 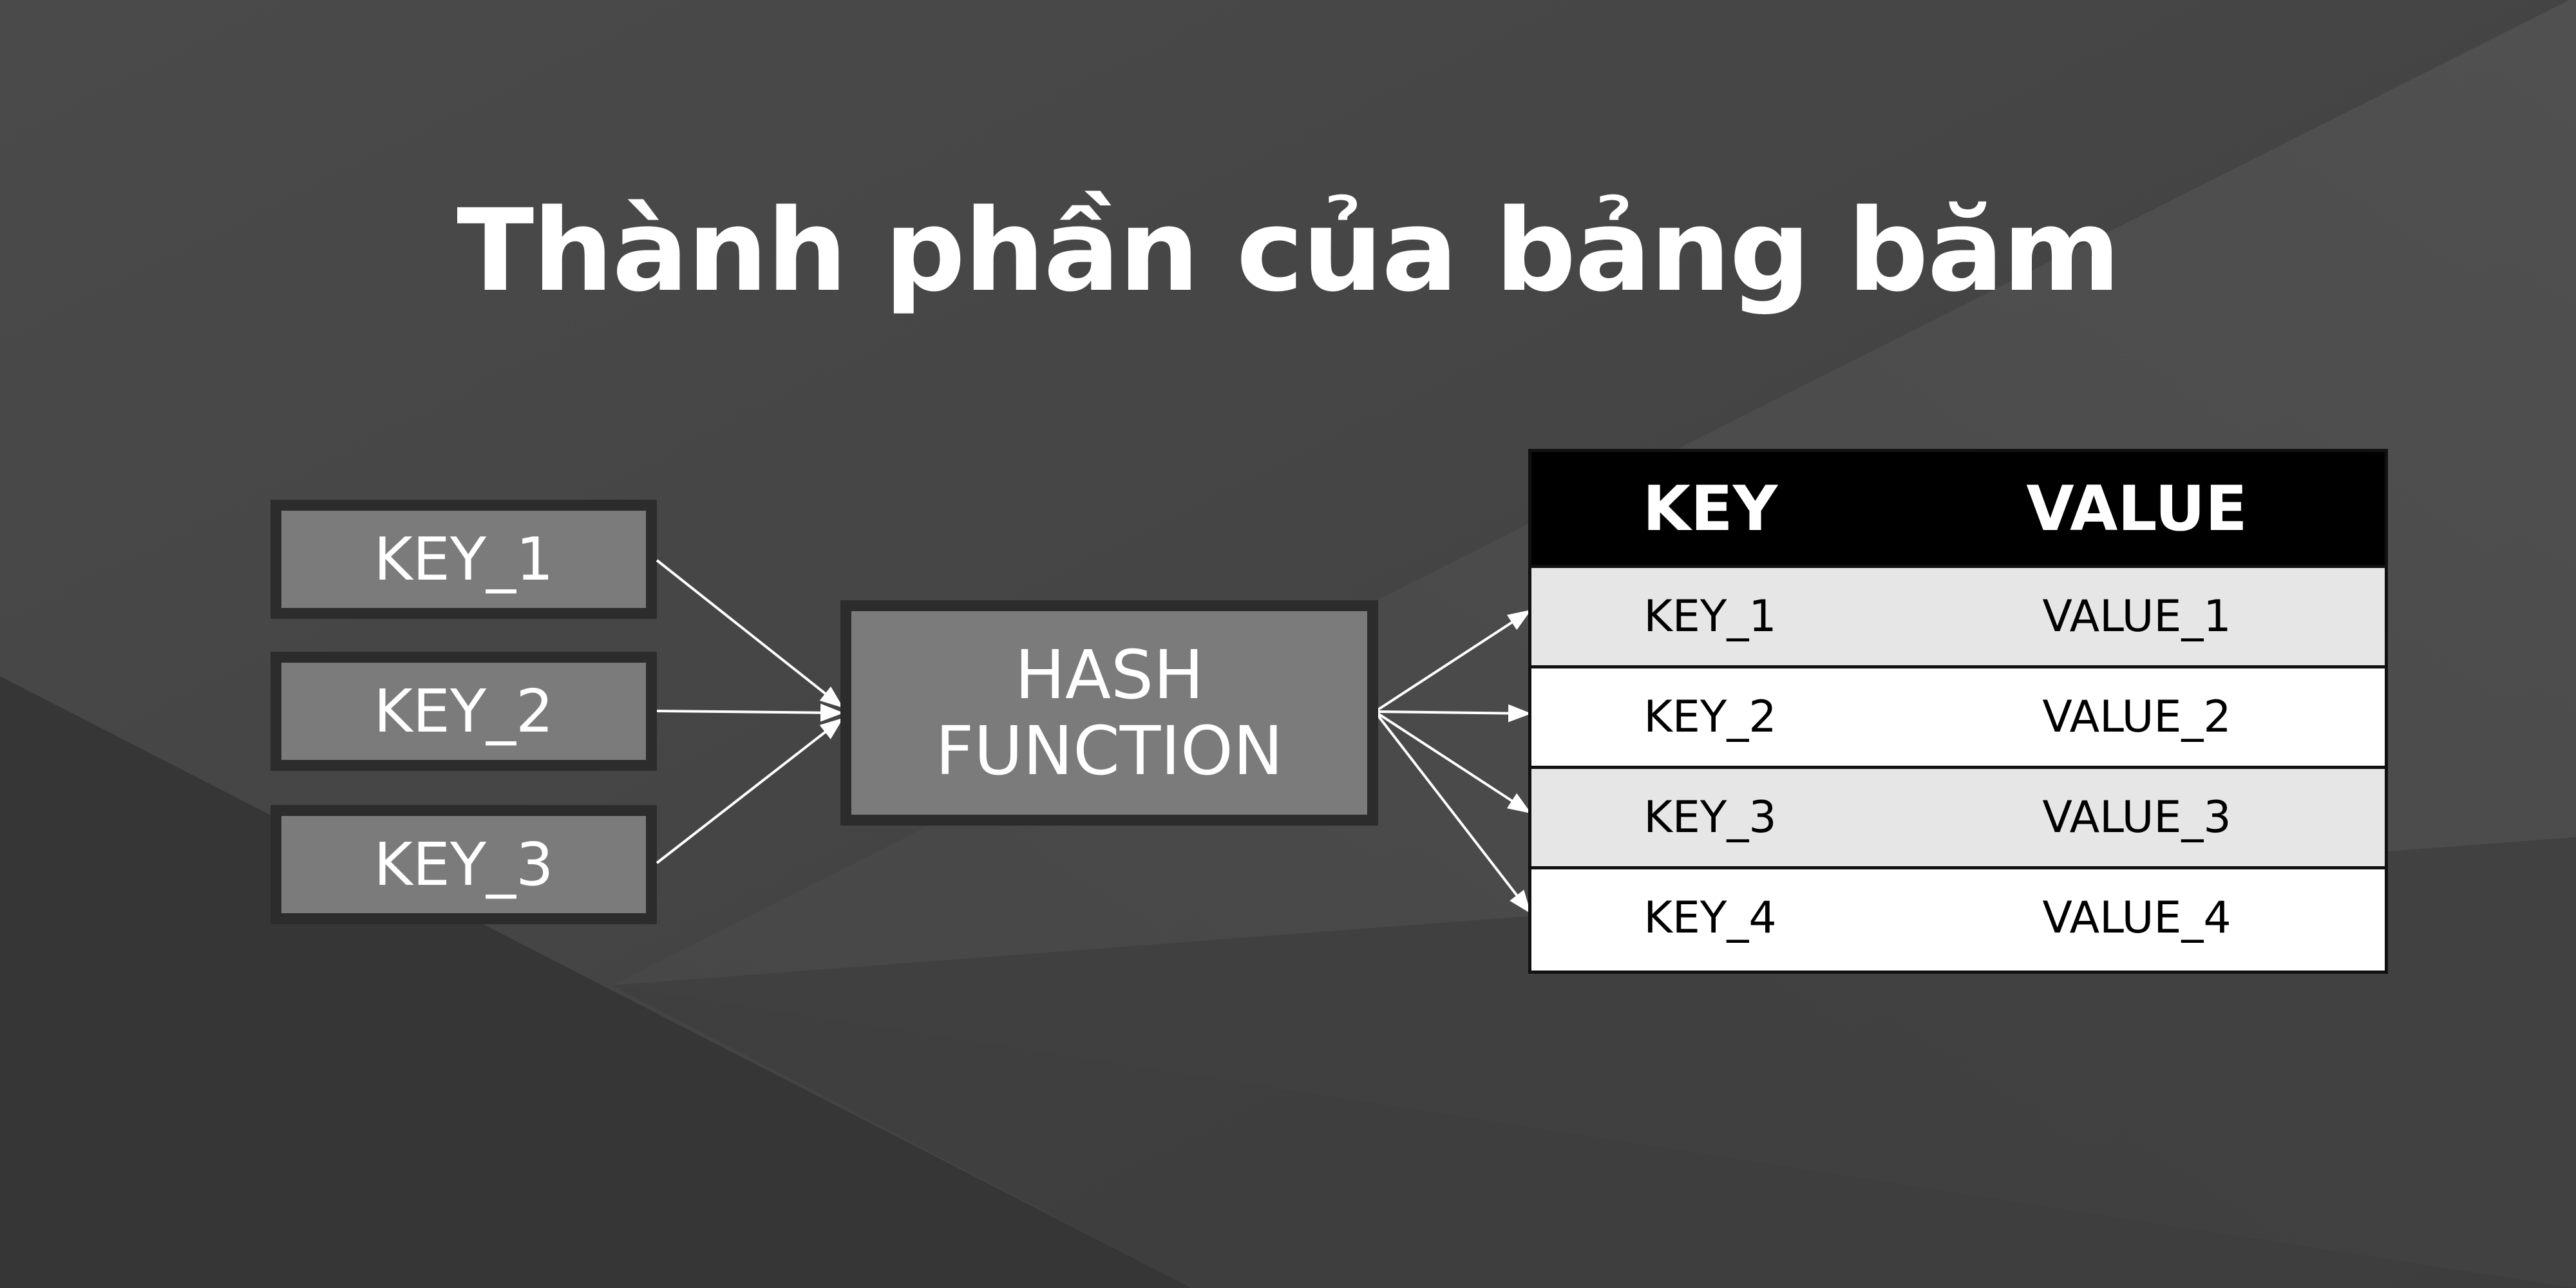 What do you see at coordinates (2137, 509) in the screenshot?
I see `header-value: VALUE` at bounding box center [2137, 509].